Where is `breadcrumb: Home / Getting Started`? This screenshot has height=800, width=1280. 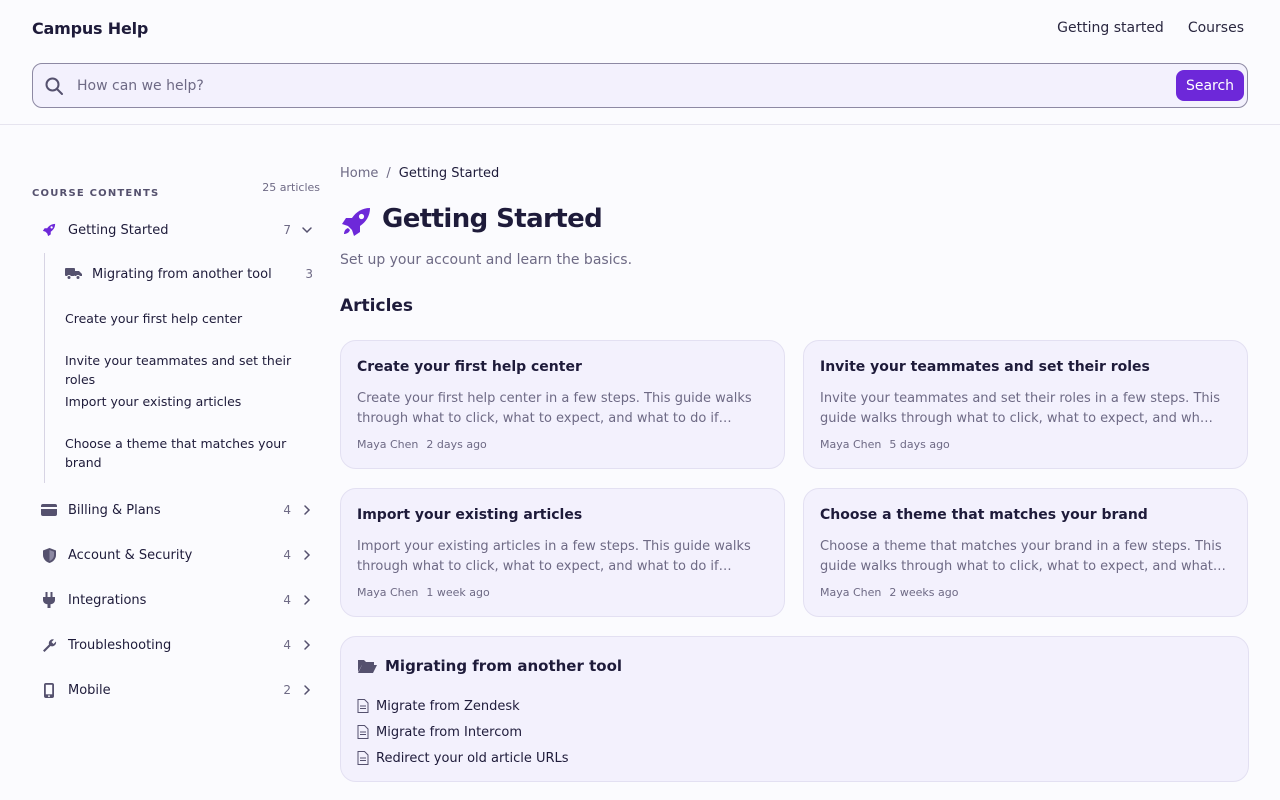 breadcrumb: Home / Getting Started is located at coordinates (419, 173).